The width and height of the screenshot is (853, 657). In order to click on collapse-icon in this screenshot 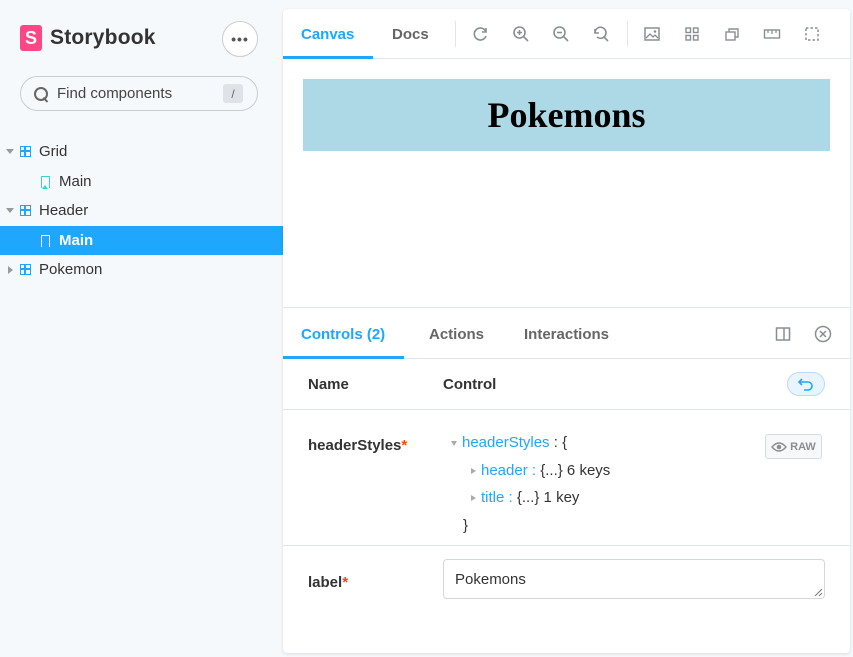, I will do `click(454, 443)`.